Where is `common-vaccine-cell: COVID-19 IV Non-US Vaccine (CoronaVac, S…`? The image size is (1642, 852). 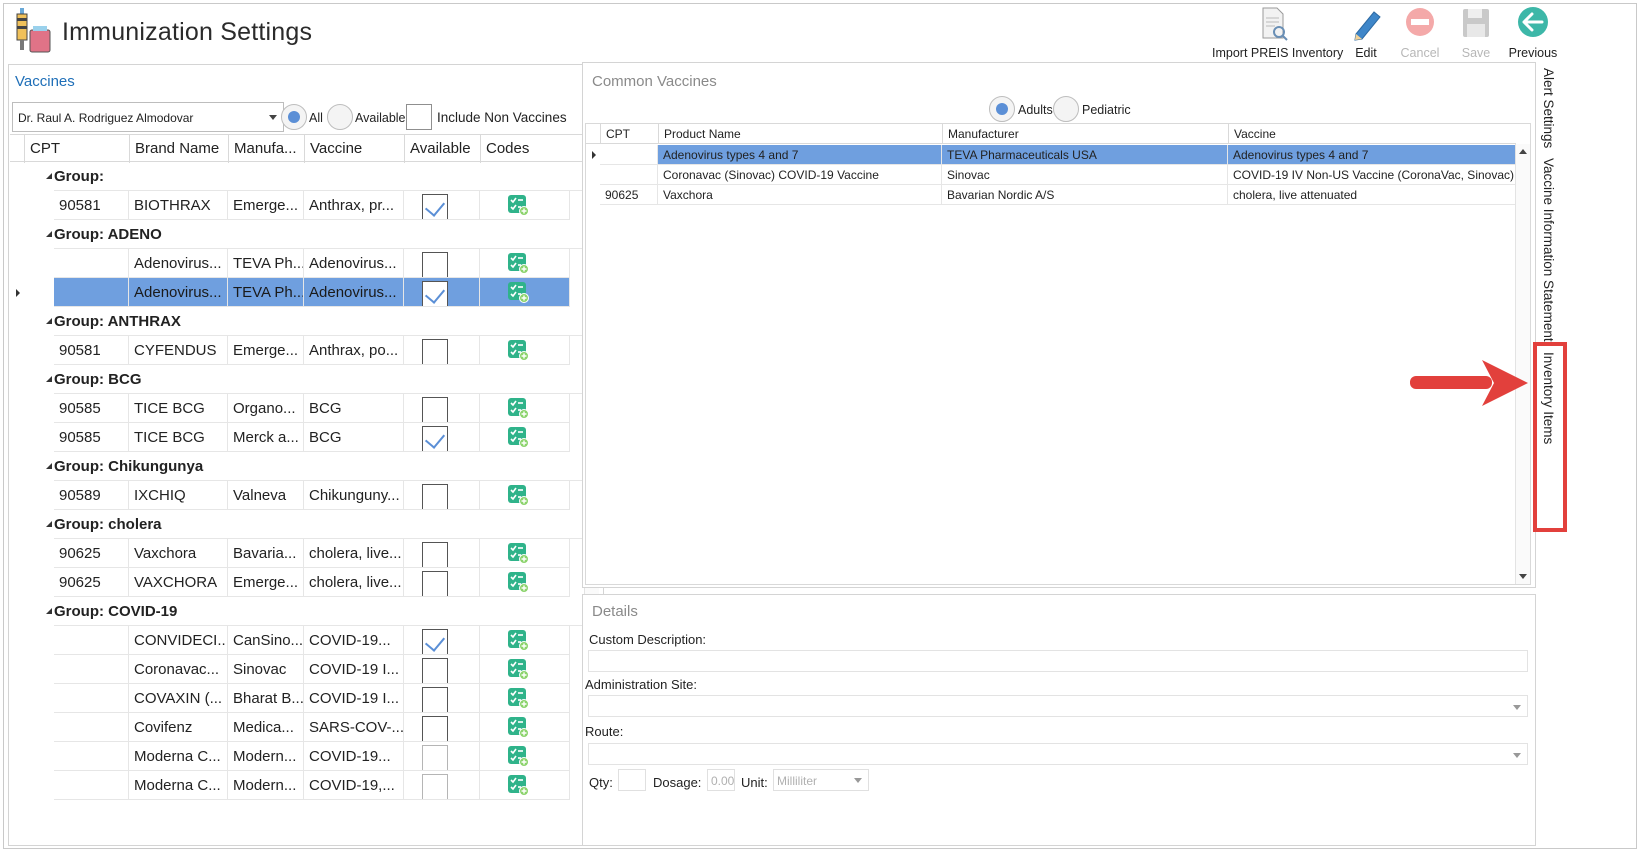 common-vaccine-cell: COVID-19 IV Non-US Vaccine (CoronaVac, S… is located at coordinates (1372, 175).